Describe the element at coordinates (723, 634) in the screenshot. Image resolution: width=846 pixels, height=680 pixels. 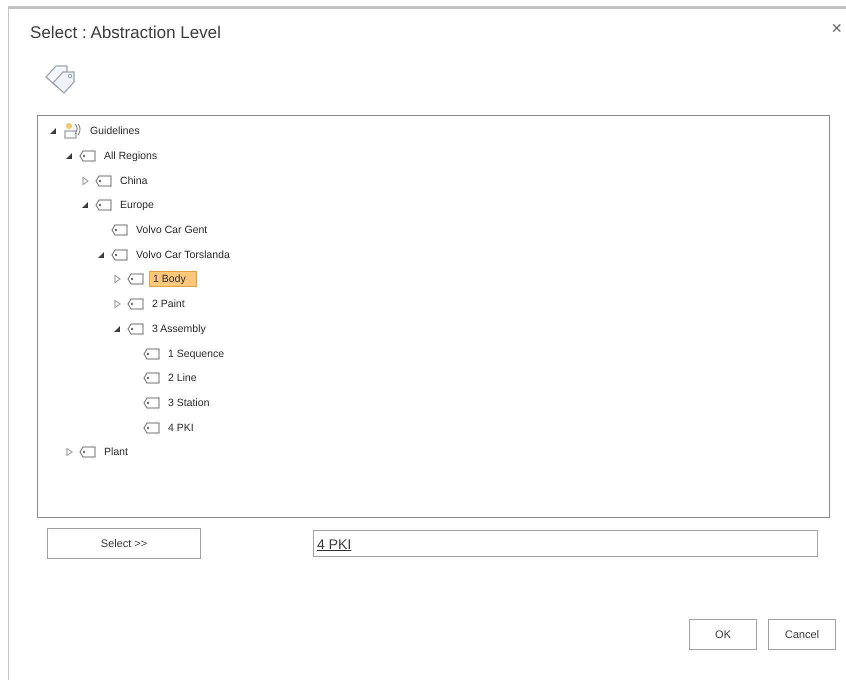
I see `ok-button: OK` at that location.